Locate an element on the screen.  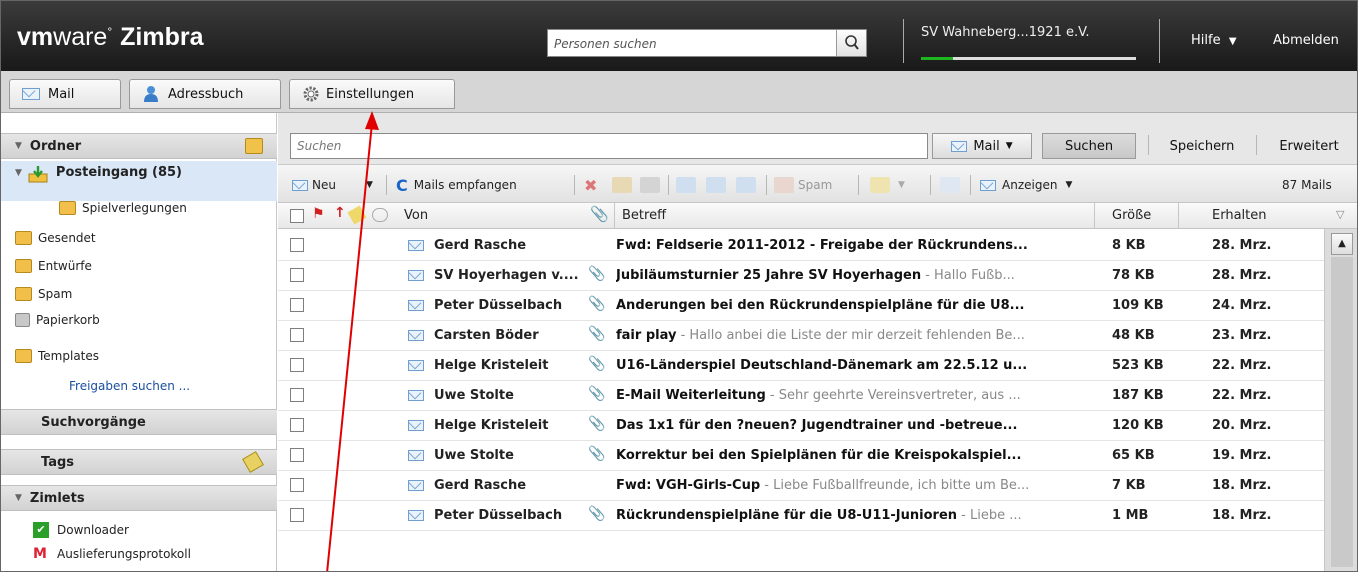
people-search-button is located at coordinates (851, 43).